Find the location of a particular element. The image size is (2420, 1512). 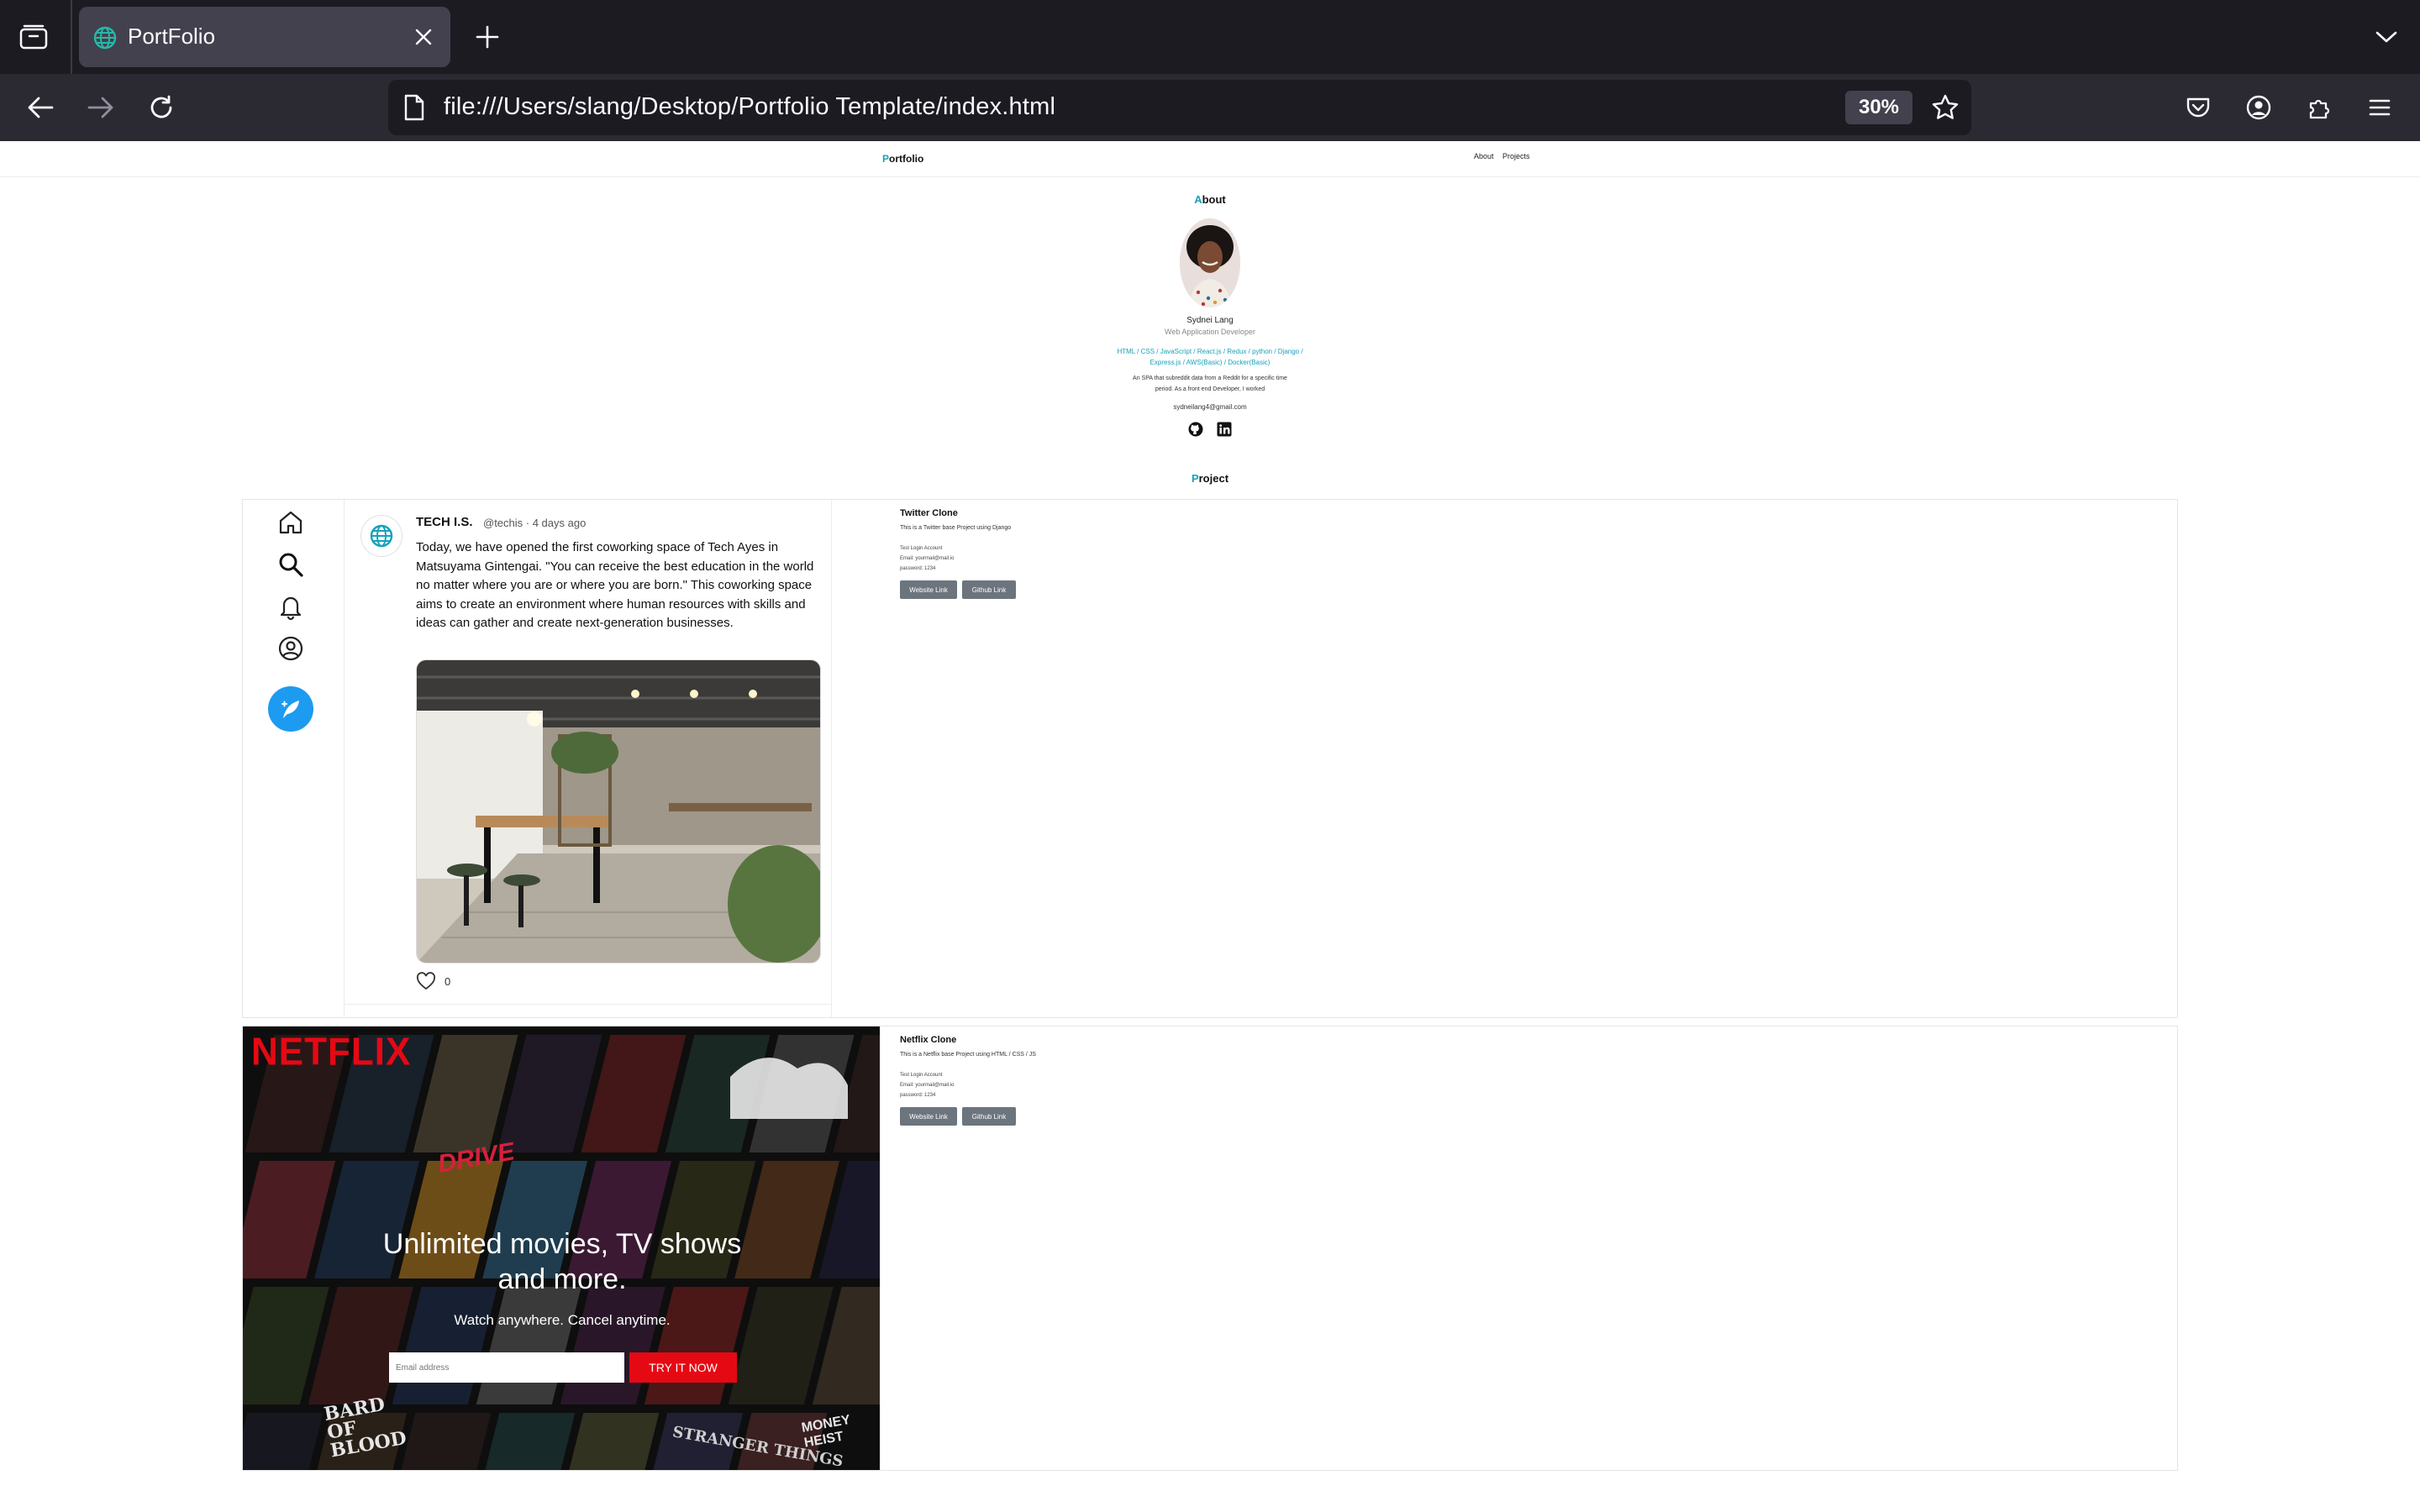

bell-icon is located at coordinates (291, 606).